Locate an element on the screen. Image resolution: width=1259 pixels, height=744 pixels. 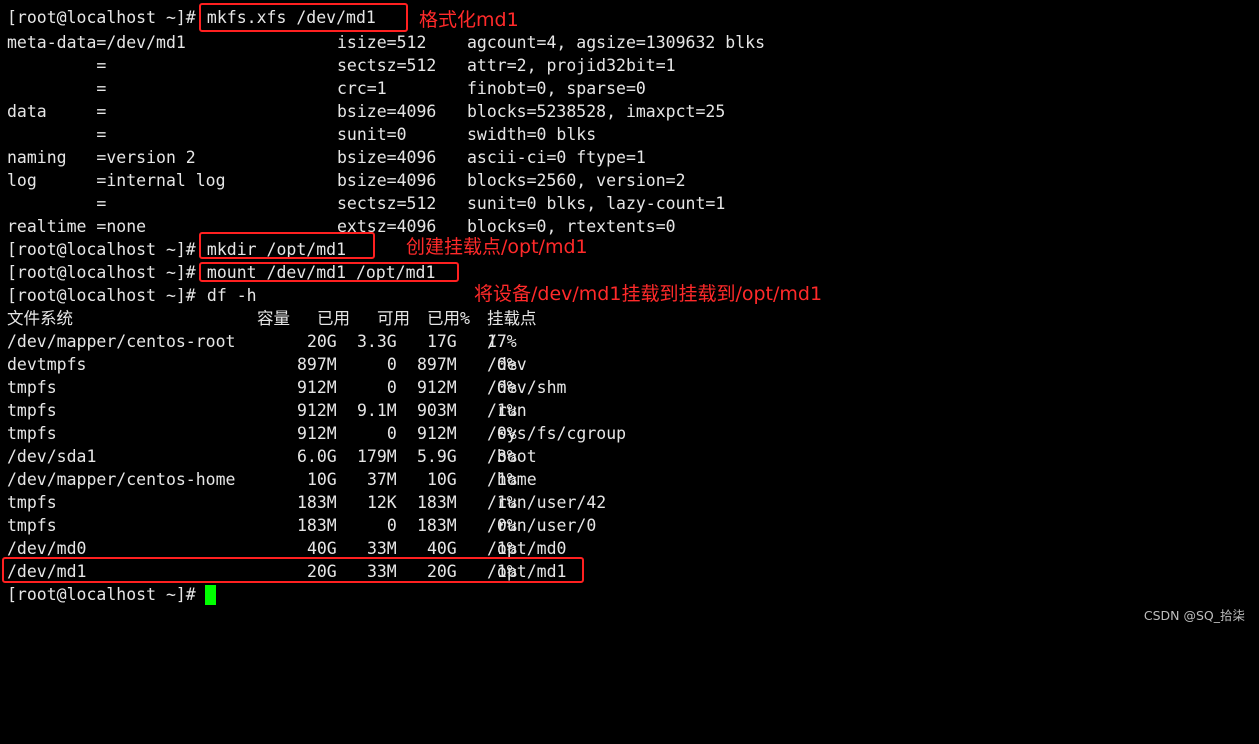
output-col-2: finobt=0, sparse=0 is located at coordinates (556, 88).